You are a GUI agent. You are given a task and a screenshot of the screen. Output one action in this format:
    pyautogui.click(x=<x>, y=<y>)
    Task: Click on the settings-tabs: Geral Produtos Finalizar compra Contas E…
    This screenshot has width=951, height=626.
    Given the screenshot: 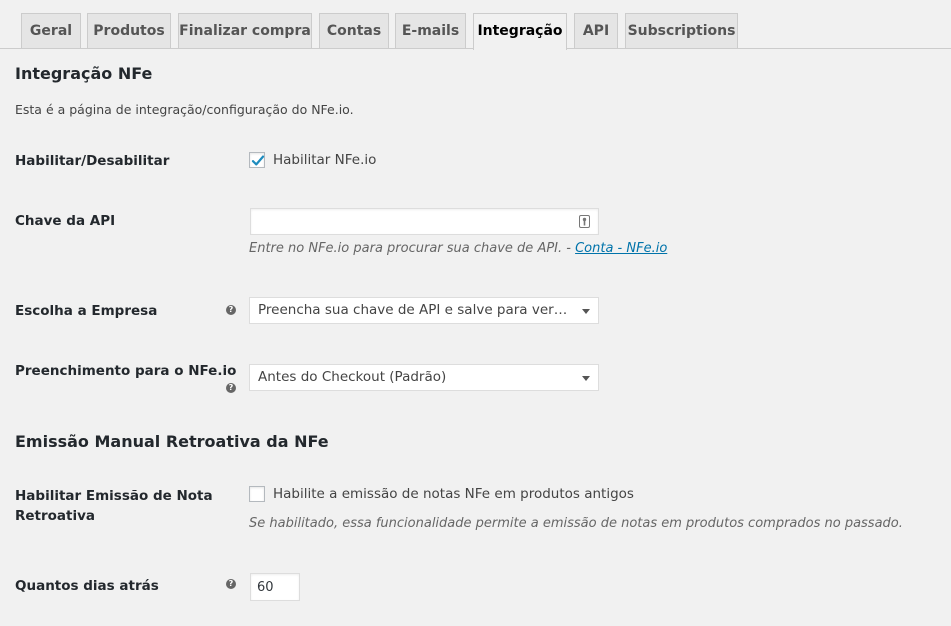 What is the action you would take?
    pyautogui.click(x=475, y=25)
    